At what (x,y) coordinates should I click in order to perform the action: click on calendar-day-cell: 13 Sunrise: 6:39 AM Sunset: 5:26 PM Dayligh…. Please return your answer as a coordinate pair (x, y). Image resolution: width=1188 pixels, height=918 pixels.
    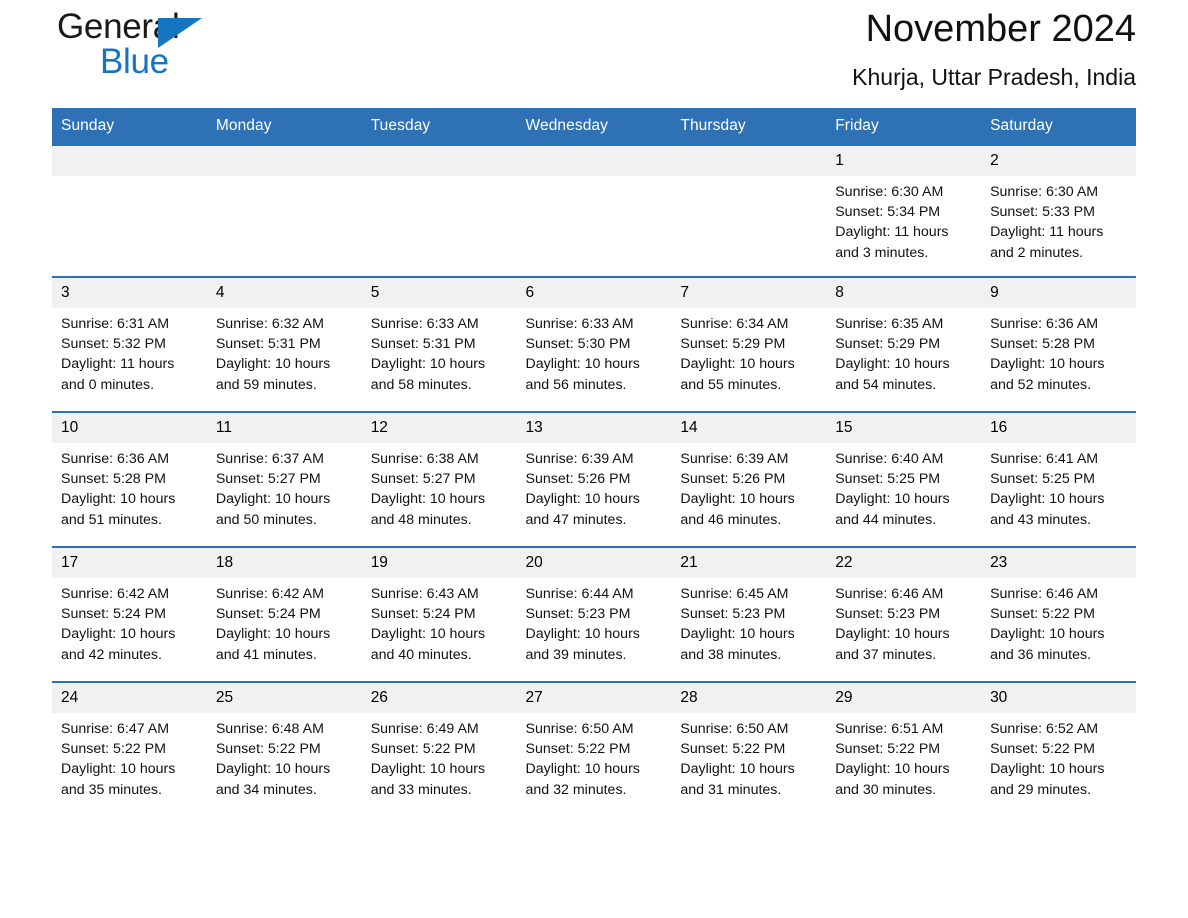
    Looking at the image, I should click on (594, 479).